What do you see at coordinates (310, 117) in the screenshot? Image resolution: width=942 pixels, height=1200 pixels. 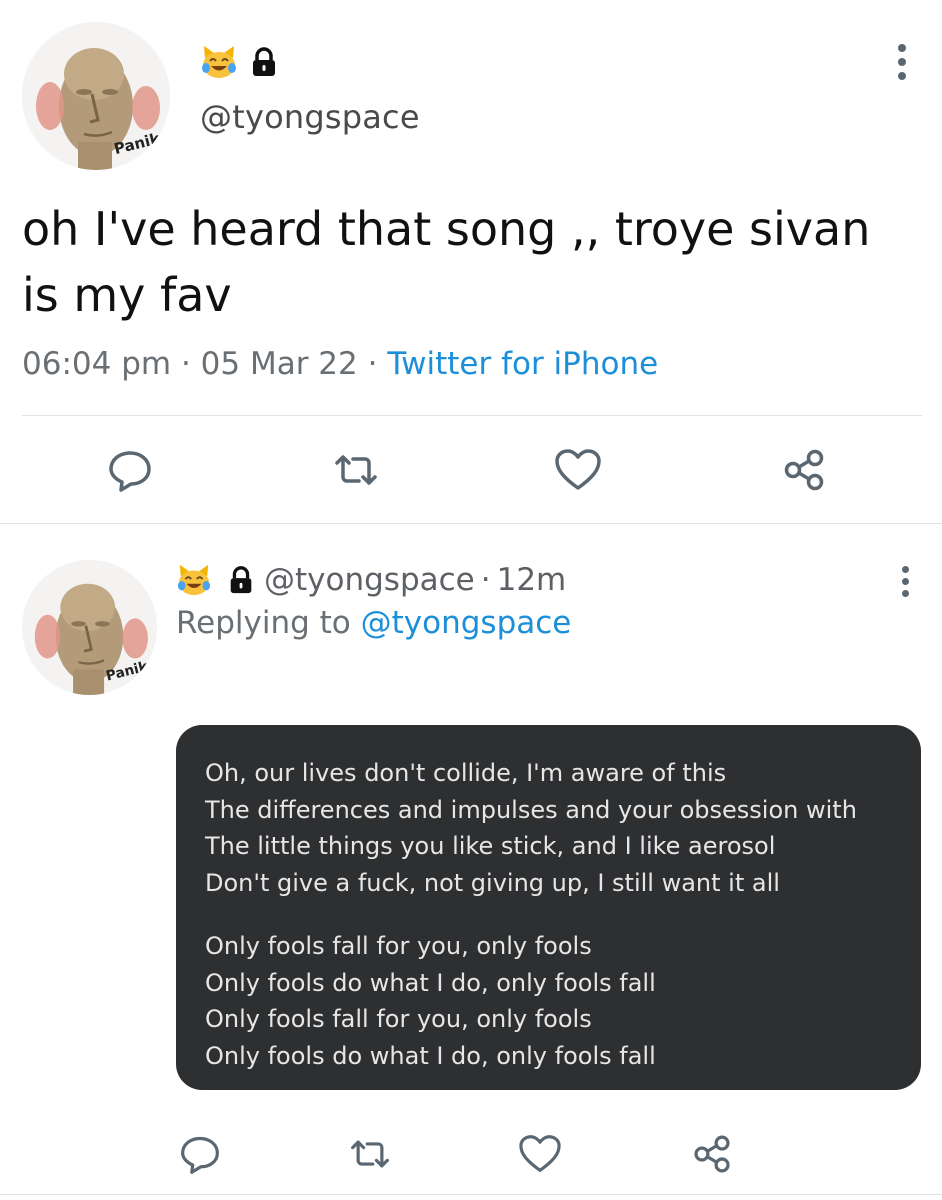 I see `author-handle: @tyongspace` at bounding box center [310, 117].